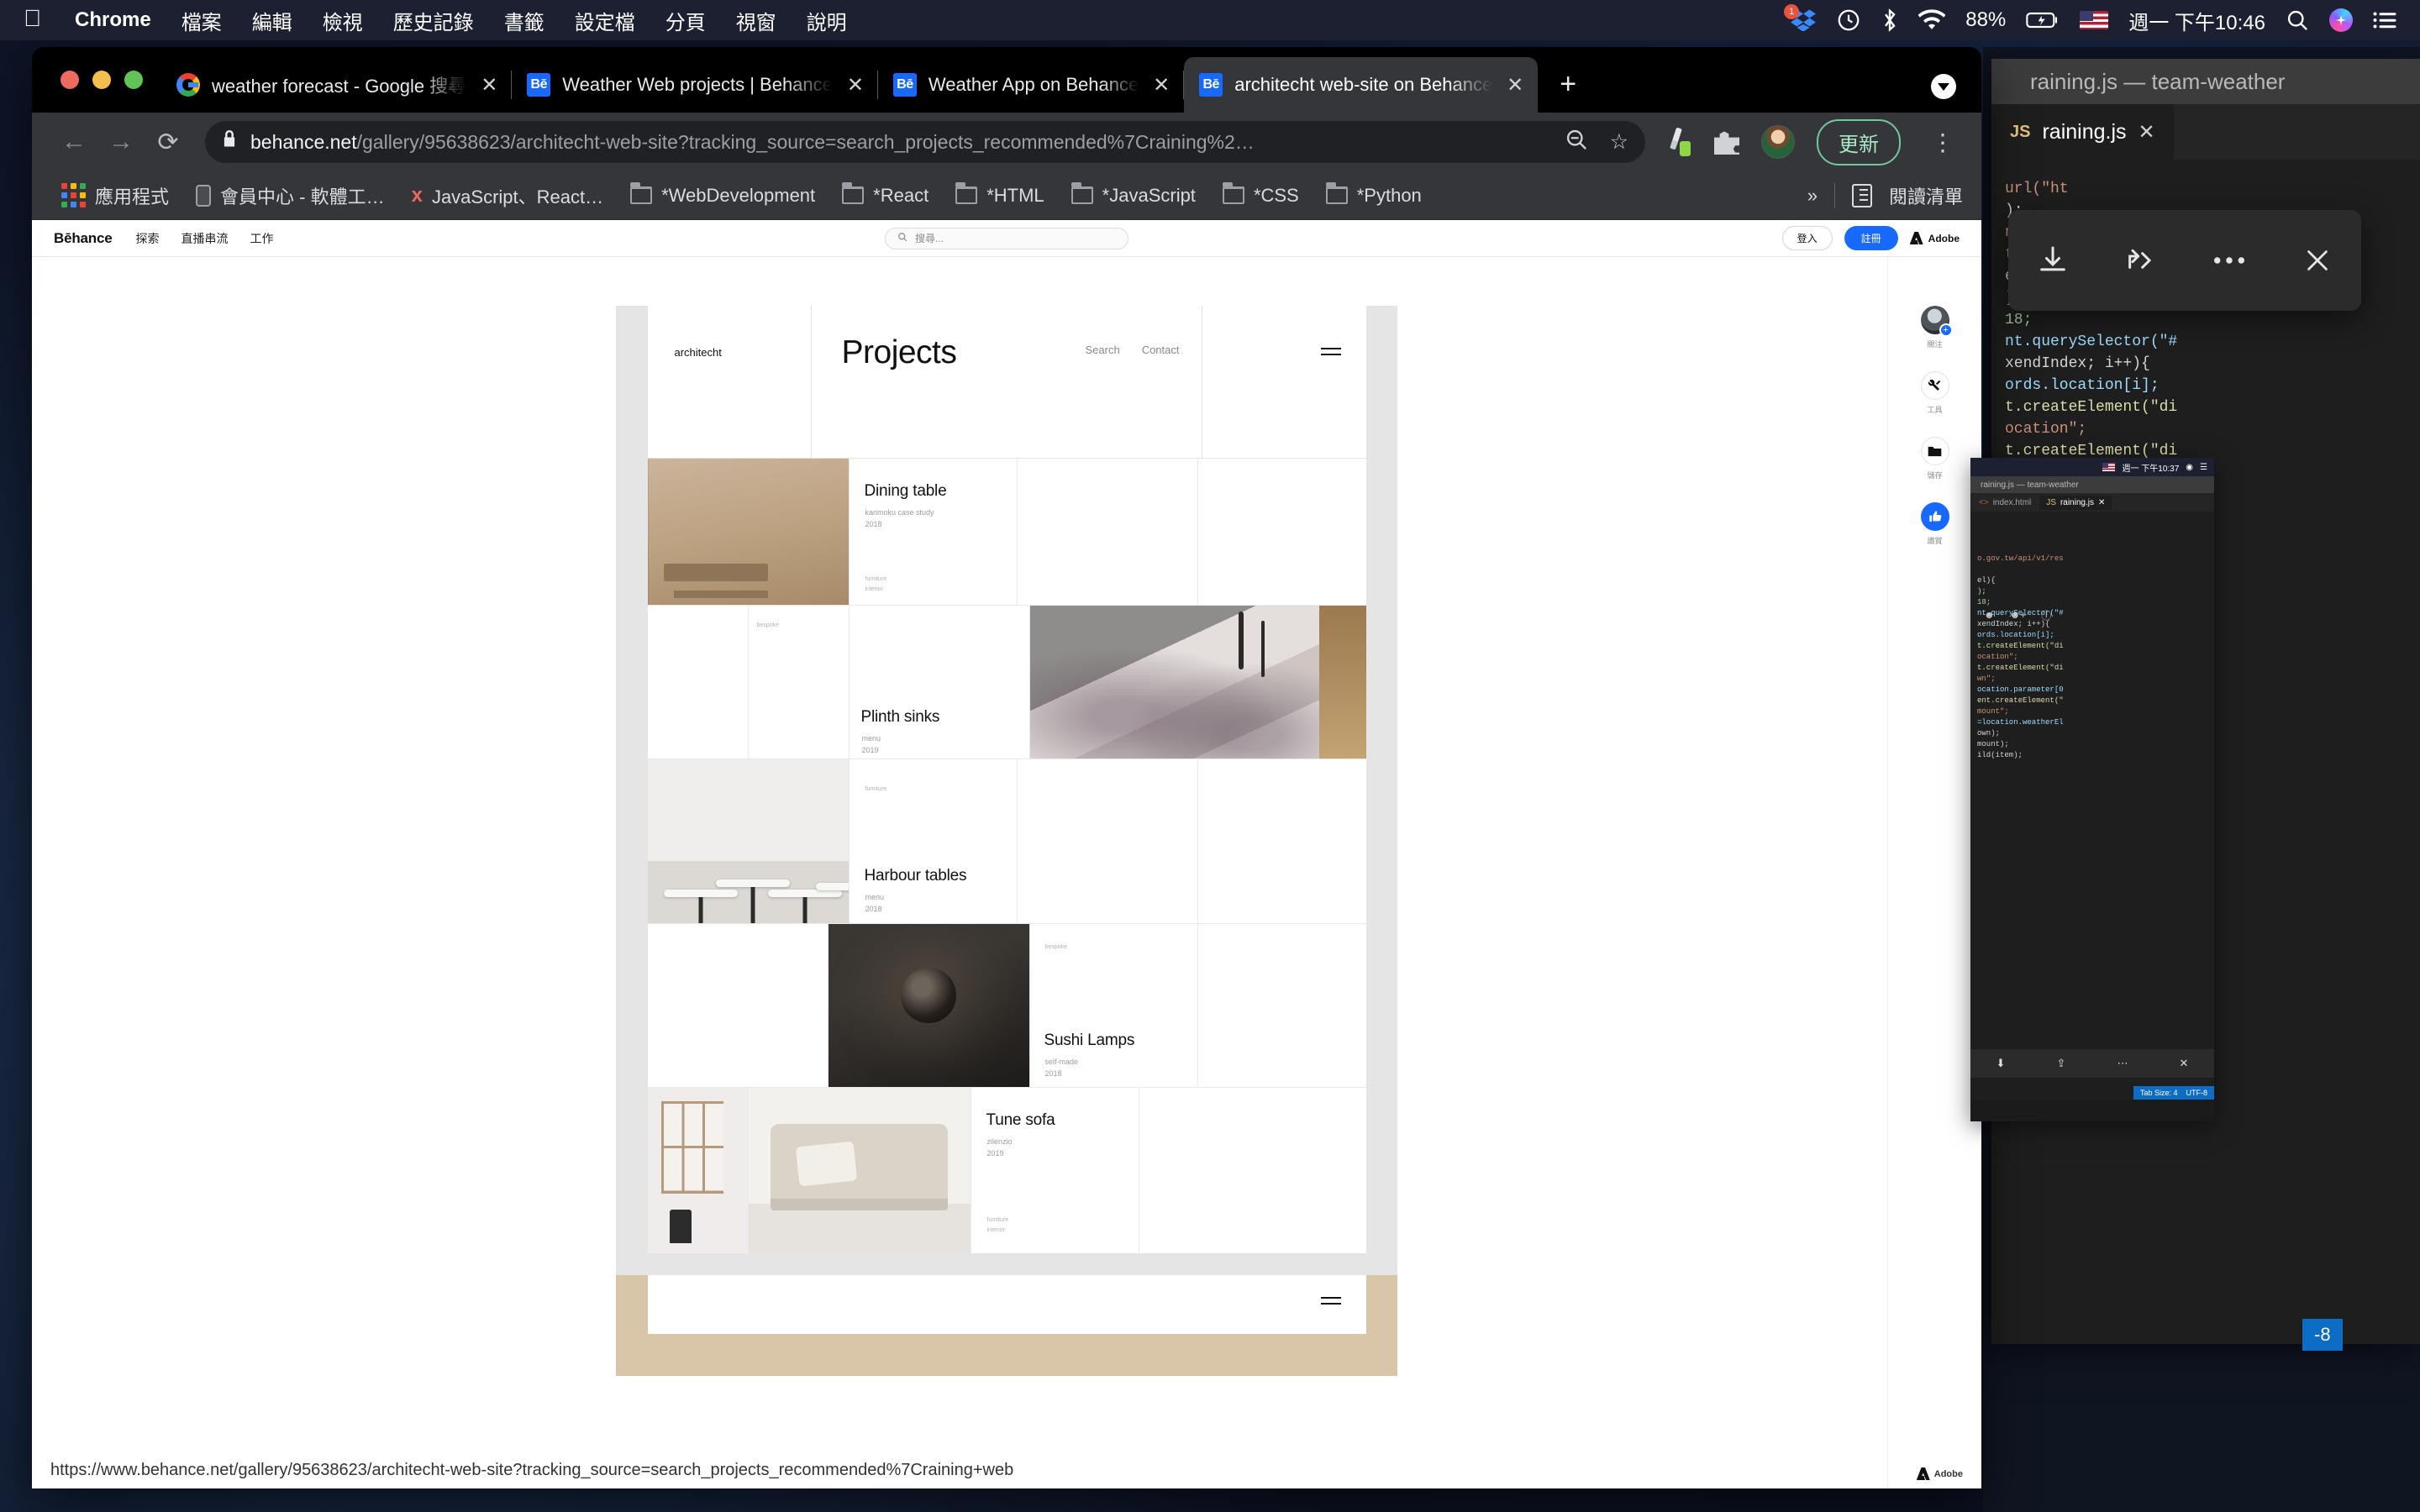  I want to click on bookmark-folder-javascript: *JavaScript, so click(1134, 196).